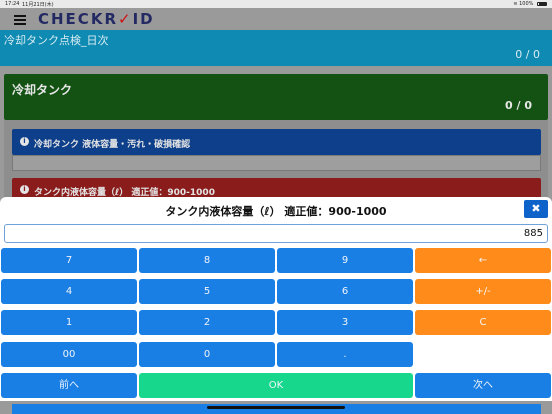  I want to click on ok-button: OK, so click(276, 385).